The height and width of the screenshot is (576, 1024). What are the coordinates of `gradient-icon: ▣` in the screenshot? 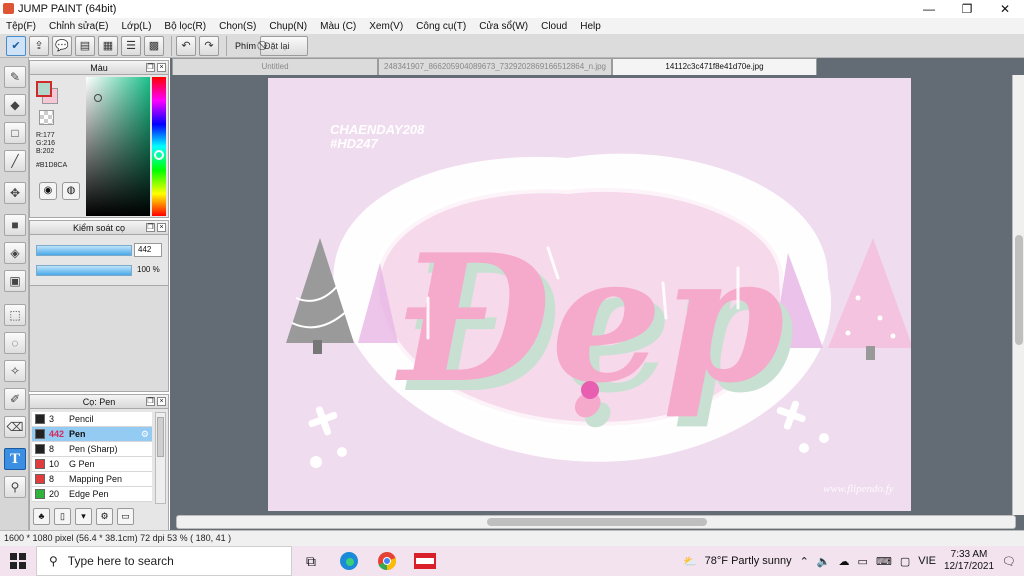 It's located at (15, 281).